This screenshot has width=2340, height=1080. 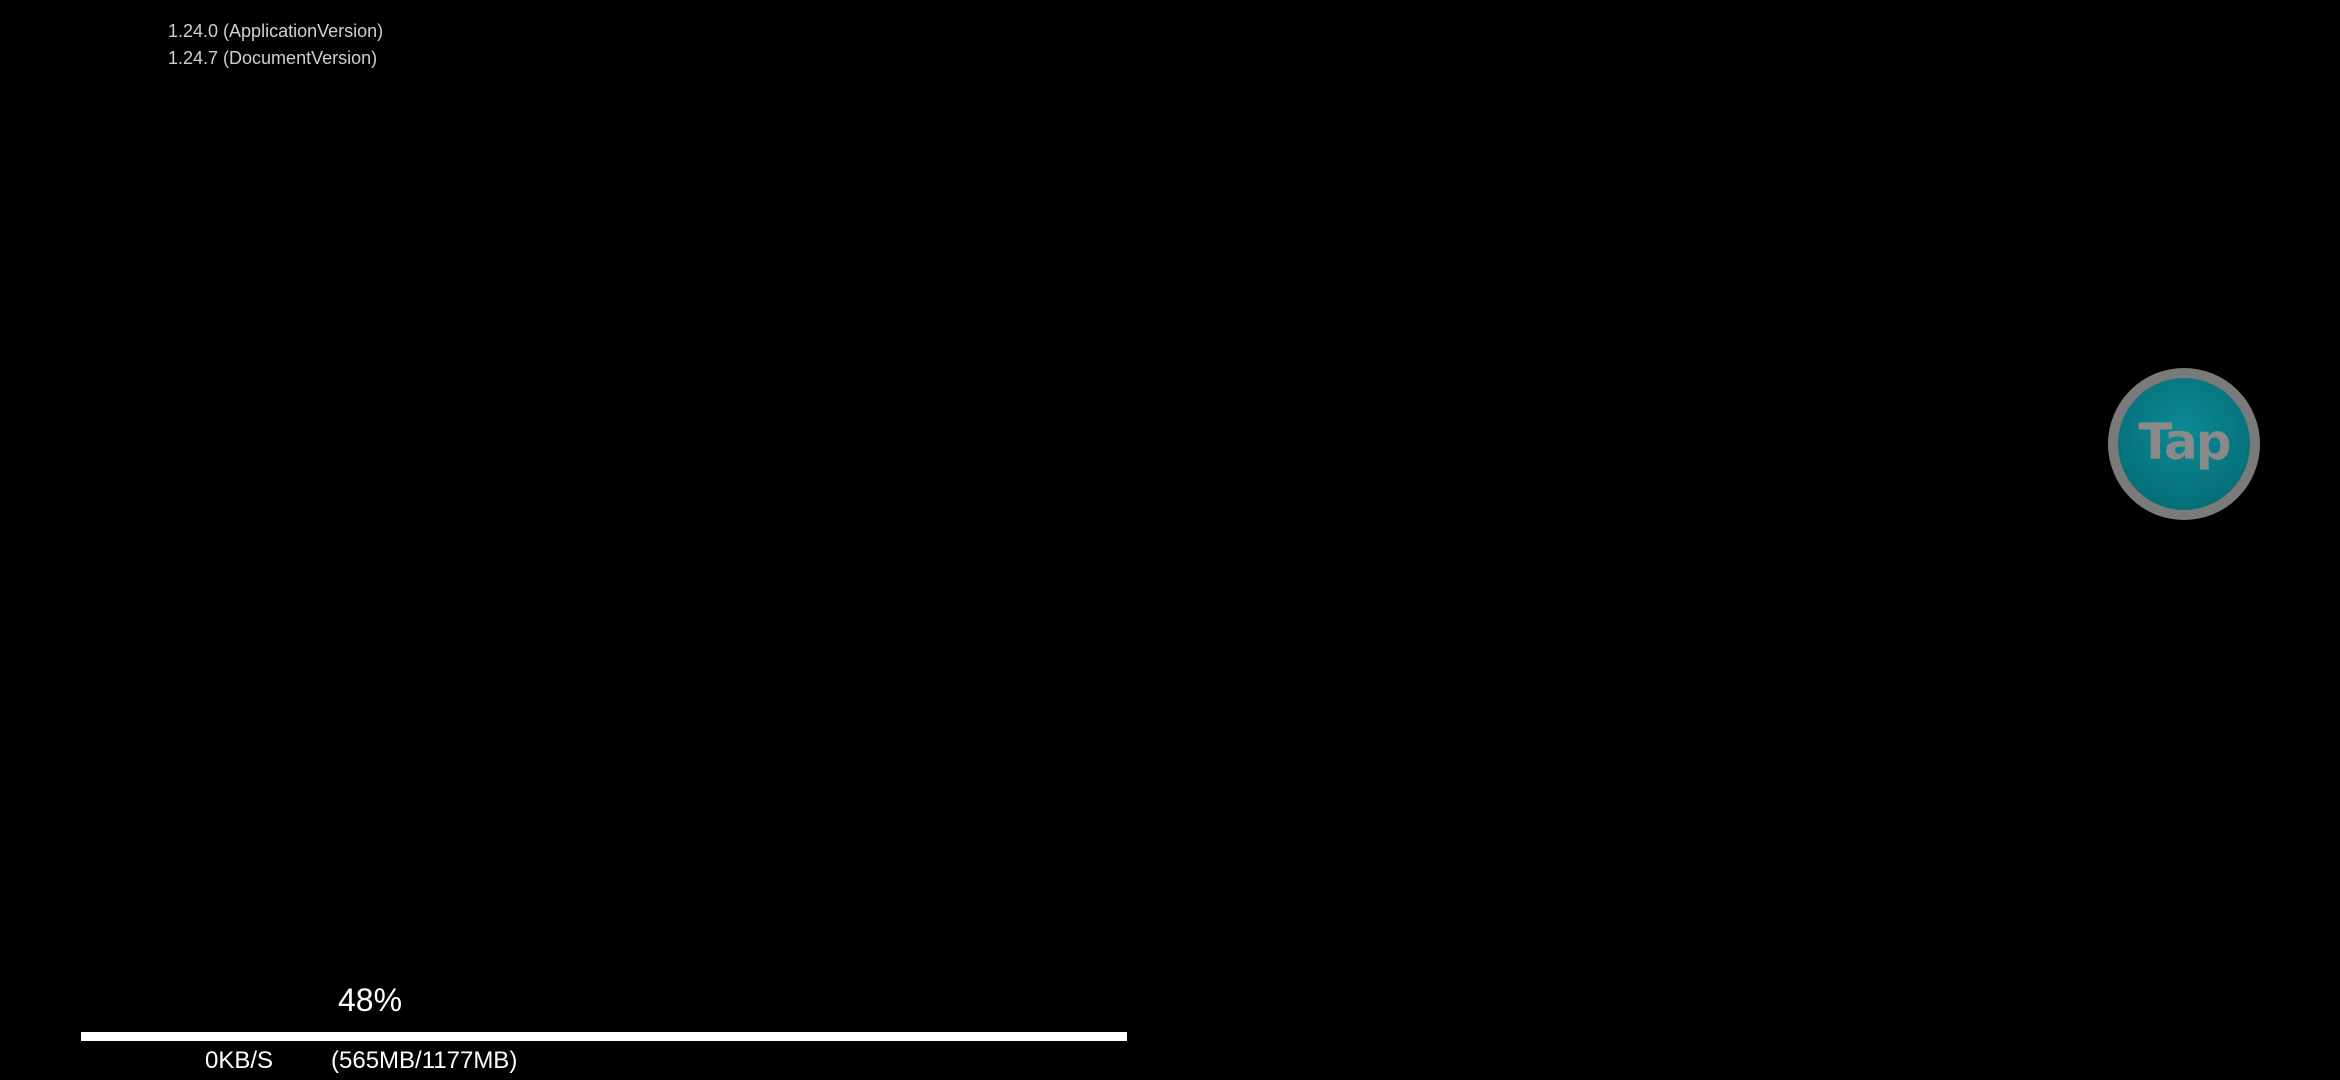 I want to click on download-speed: 0KB/S, so click(x=239, y=1060).